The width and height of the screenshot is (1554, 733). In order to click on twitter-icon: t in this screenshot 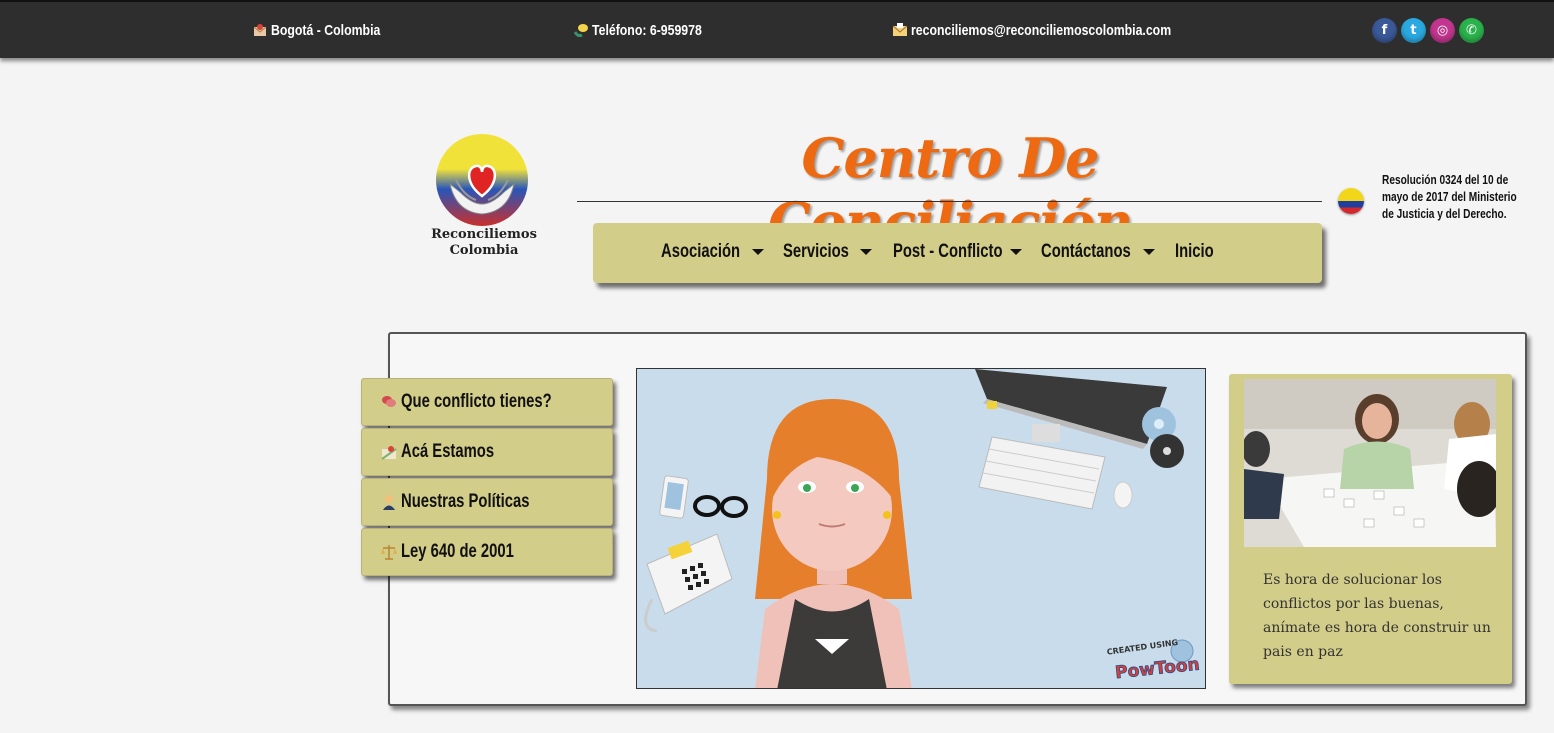, I will do `click(1413, 30)`.